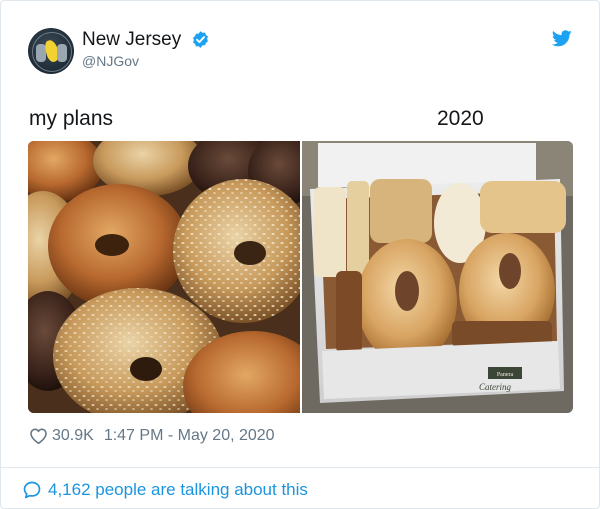 This screenshot has width=600, height=509. Describe the element at coordinates (38, 436) in the screenshot. I see `heart-icon` at that location.